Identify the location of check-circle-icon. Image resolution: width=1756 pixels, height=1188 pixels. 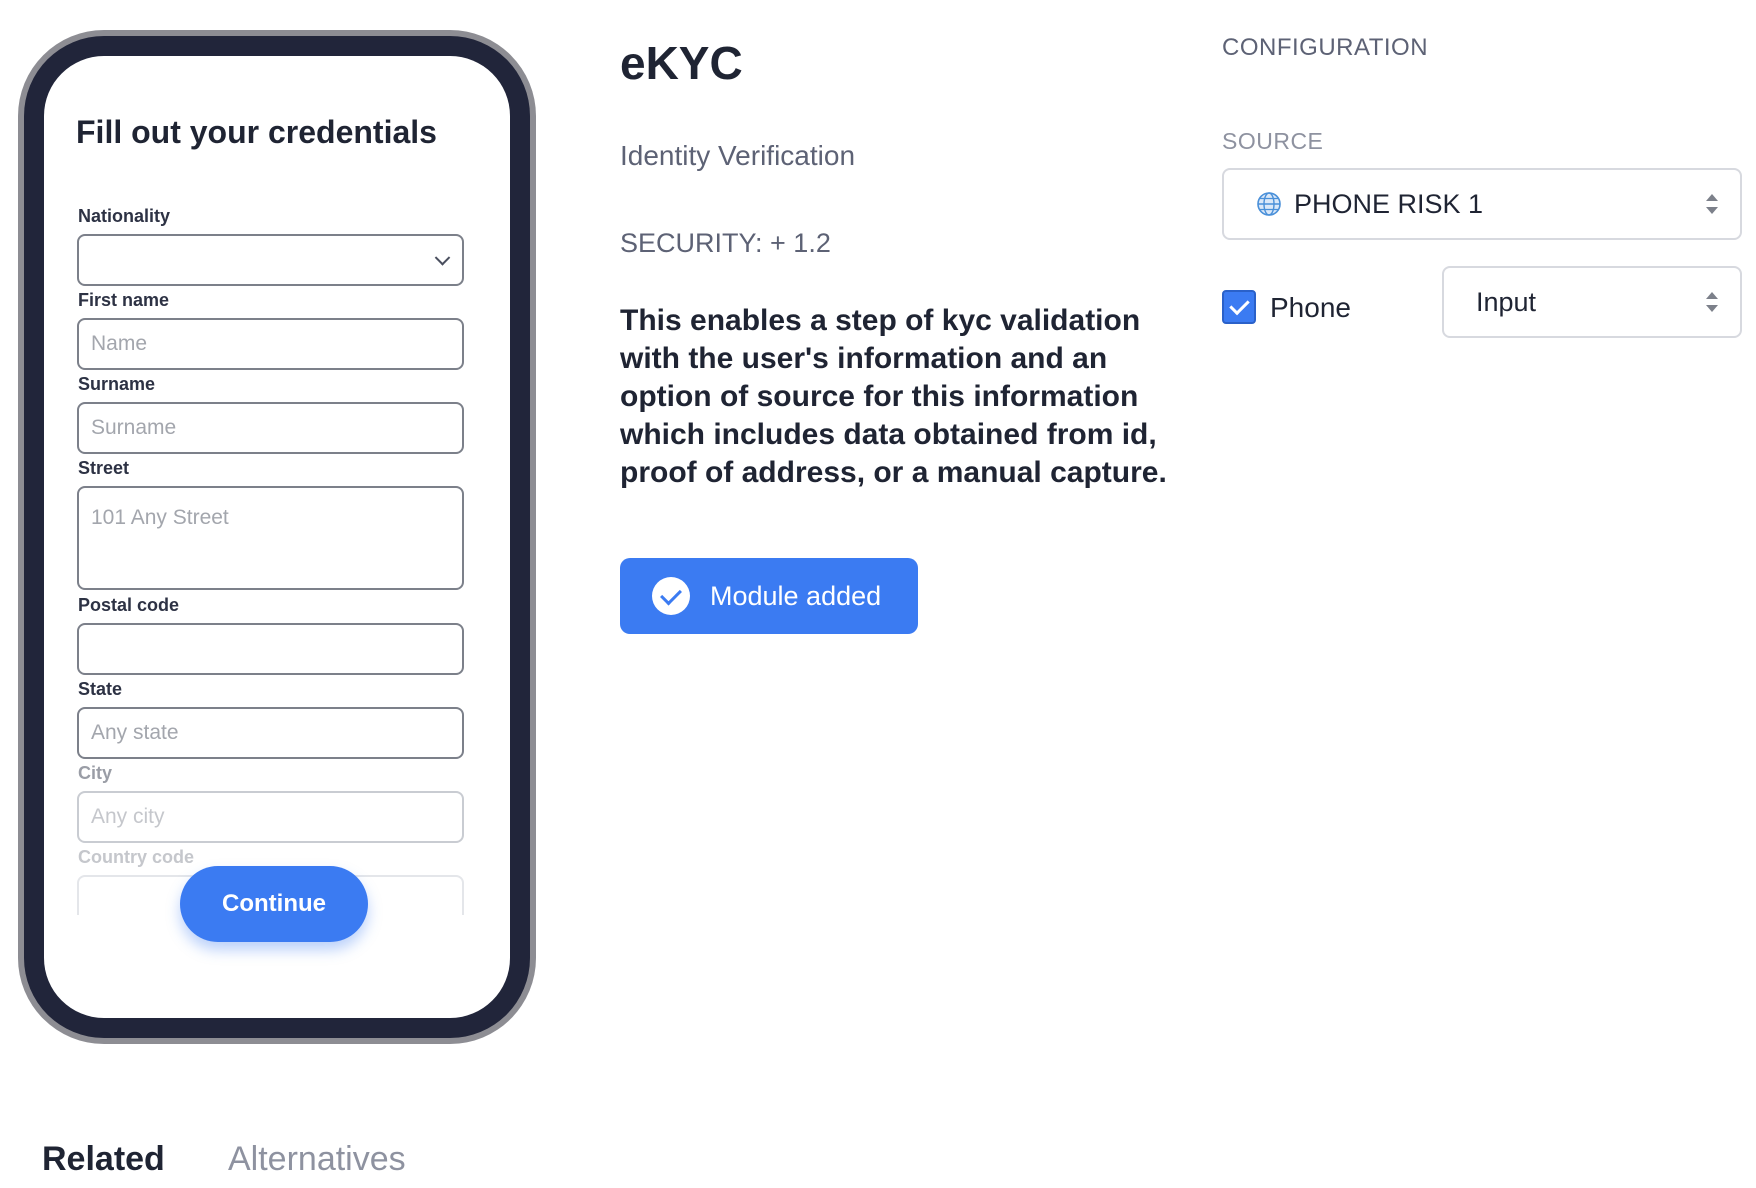
(671, 596).